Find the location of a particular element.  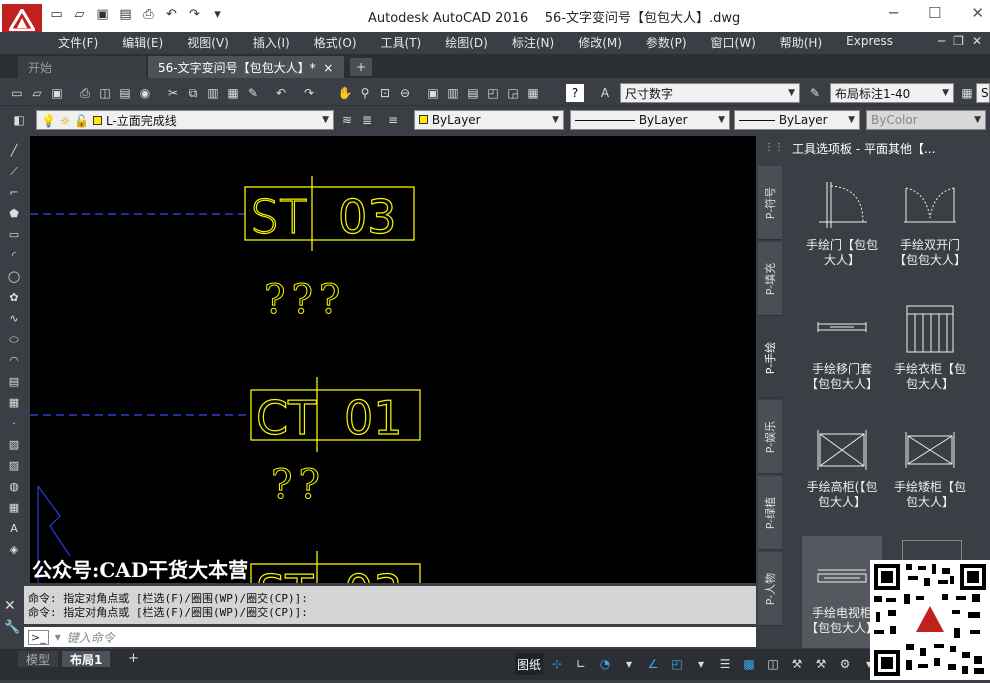

make-current-icon: ≋ is located at coordinates (347, 120).